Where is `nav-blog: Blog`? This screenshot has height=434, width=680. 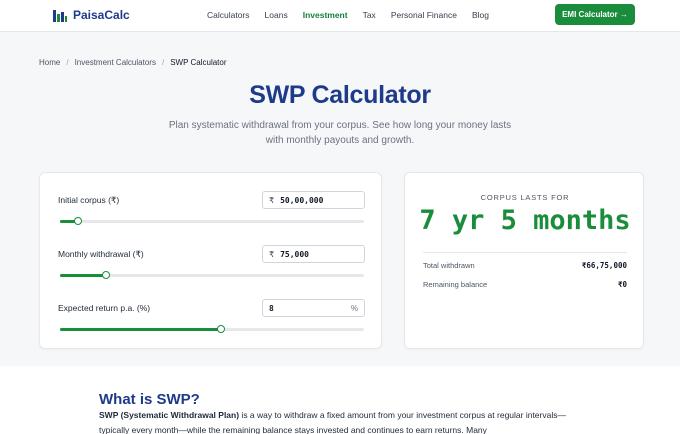 nav-blog: Blog is located at coordinates (480, 15).